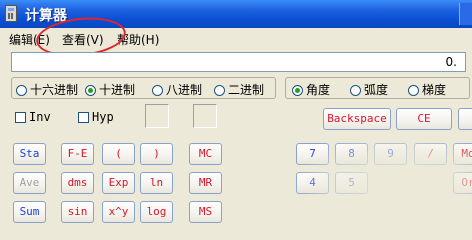 The width and height of the screenshot is (472, 240). Describe the element at coordinates (157, 116) in the screenshot. I see `memory-indicator` at that location.